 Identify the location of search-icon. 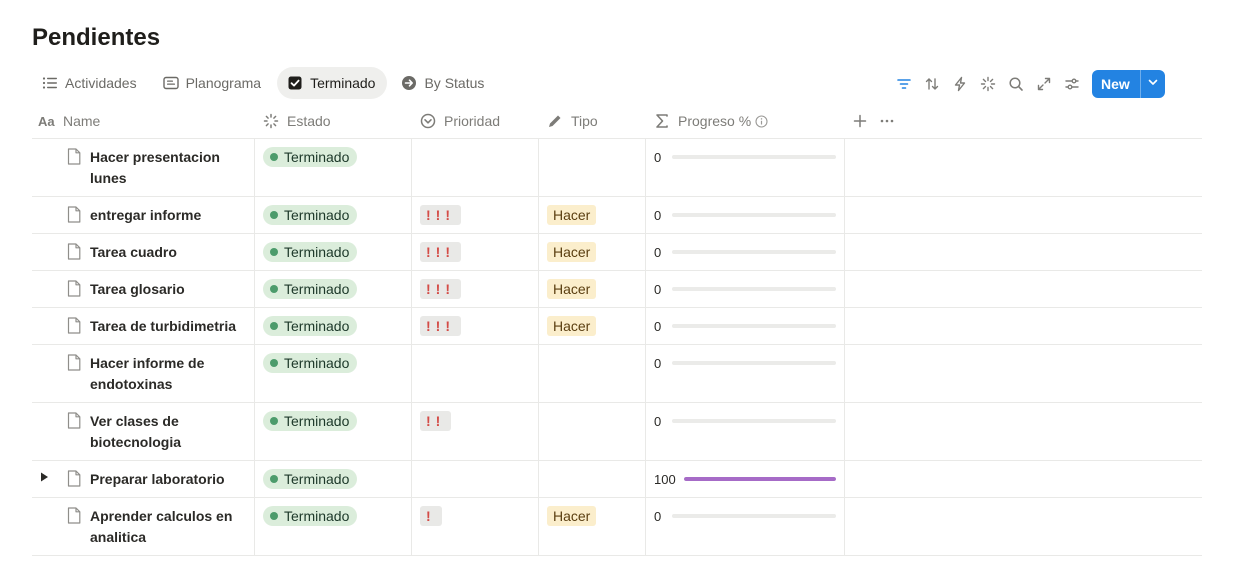
(1016, 84).